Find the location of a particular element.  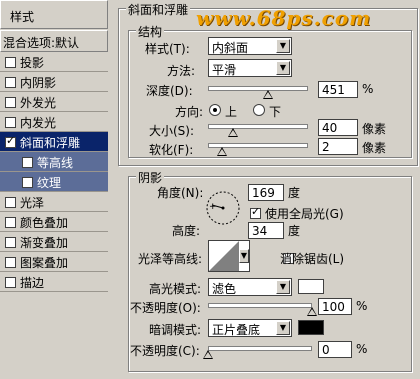

style-item-label: 图案叠加 is located at coordinates (44, 263).